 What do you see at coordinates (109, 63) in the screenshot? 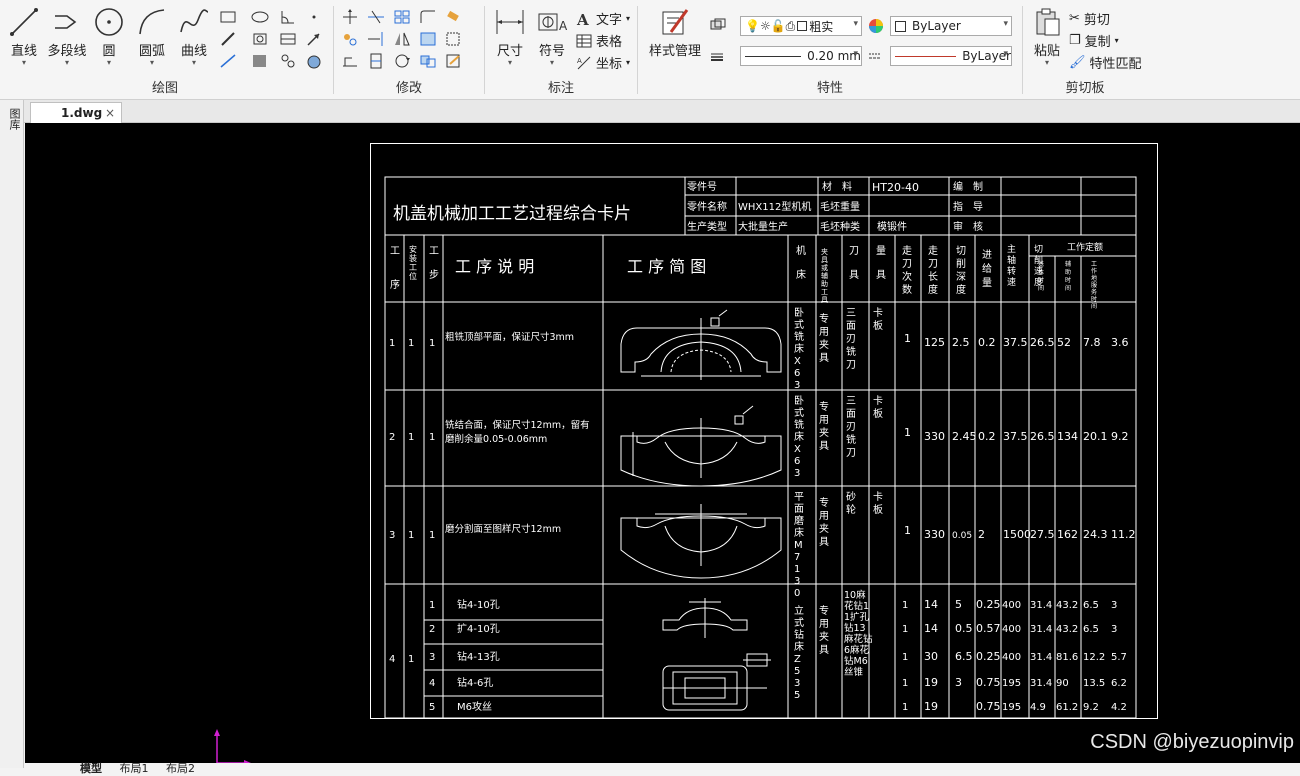
I see `circle-dropdown-icon: ▾` at bounding box center [109, 63].